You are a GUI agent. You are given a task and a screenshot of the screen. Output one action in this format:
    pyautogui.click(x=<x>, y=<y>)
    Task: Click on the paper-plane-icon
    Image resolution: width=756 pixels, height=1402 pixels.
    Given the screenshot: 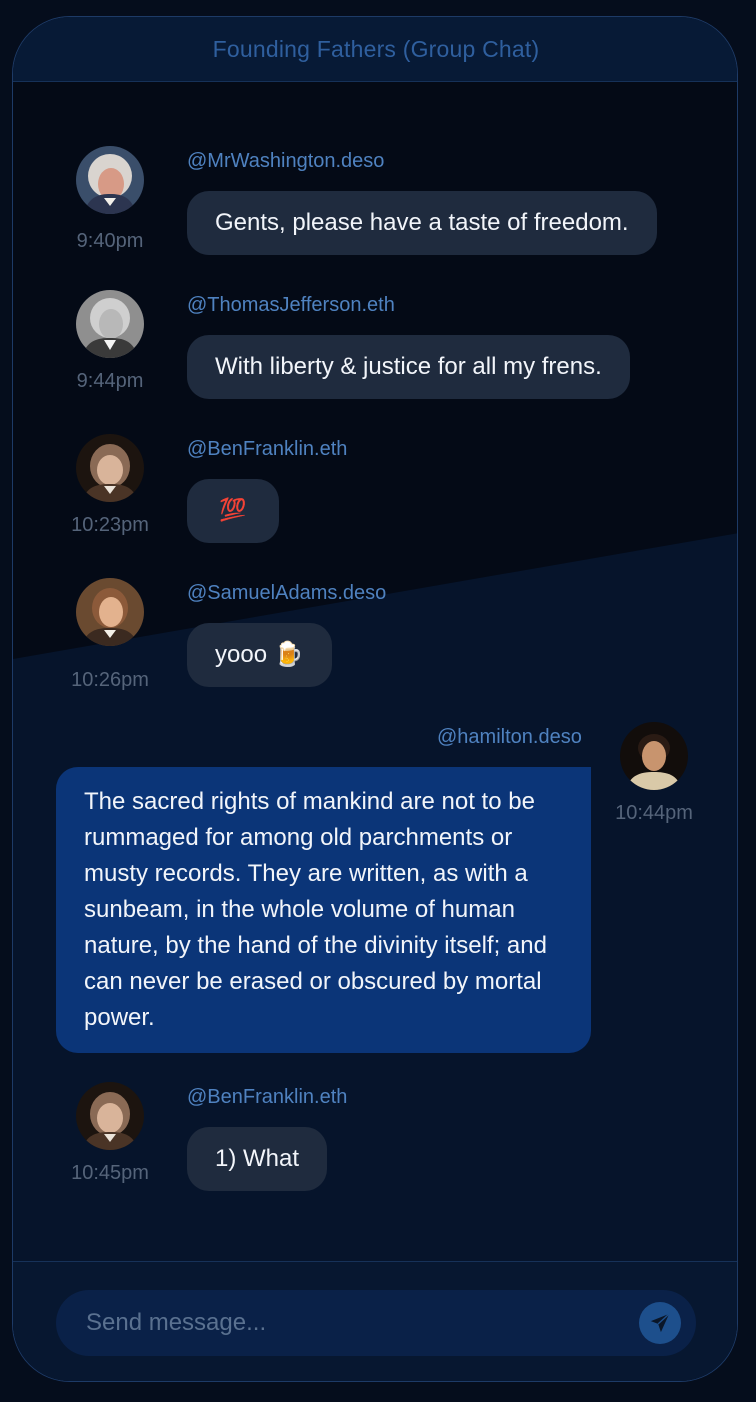 What is the action you would take?
    pyautogui.click(x=660, y=1323)
    